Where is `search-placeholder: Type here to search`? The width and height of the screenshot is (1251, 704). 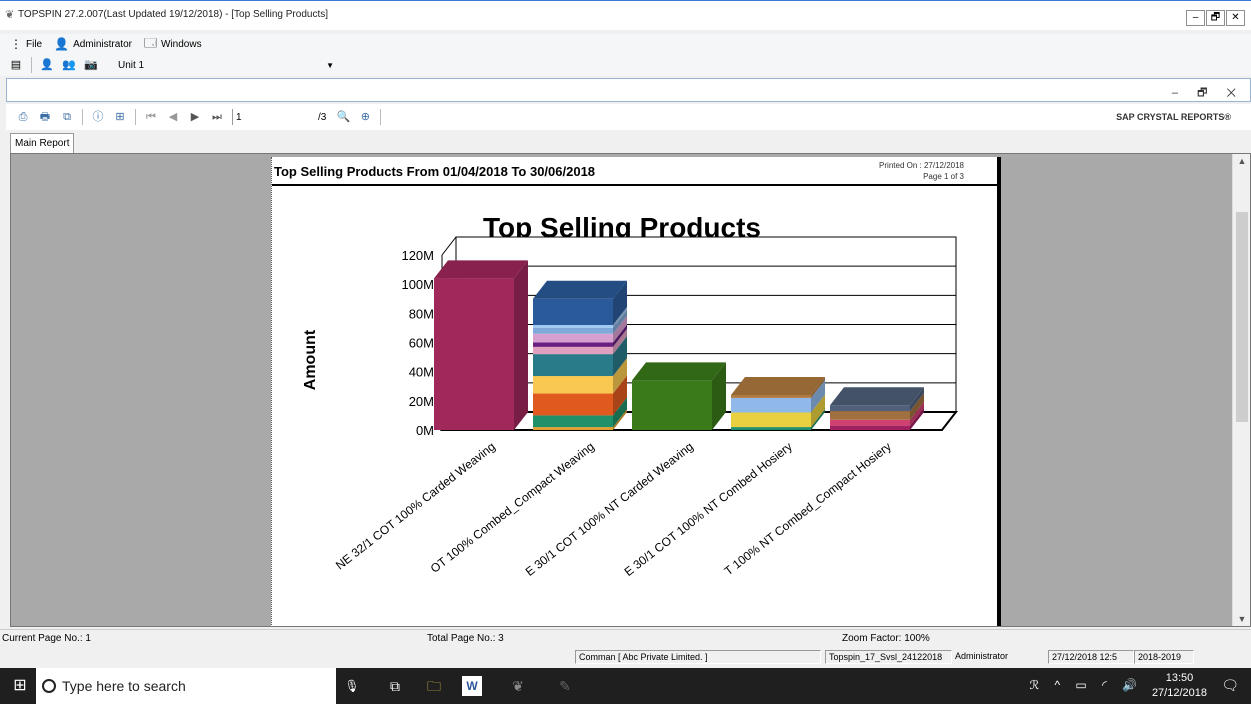 search-placeholder: Type here to search is located at coordinates (124, 686).